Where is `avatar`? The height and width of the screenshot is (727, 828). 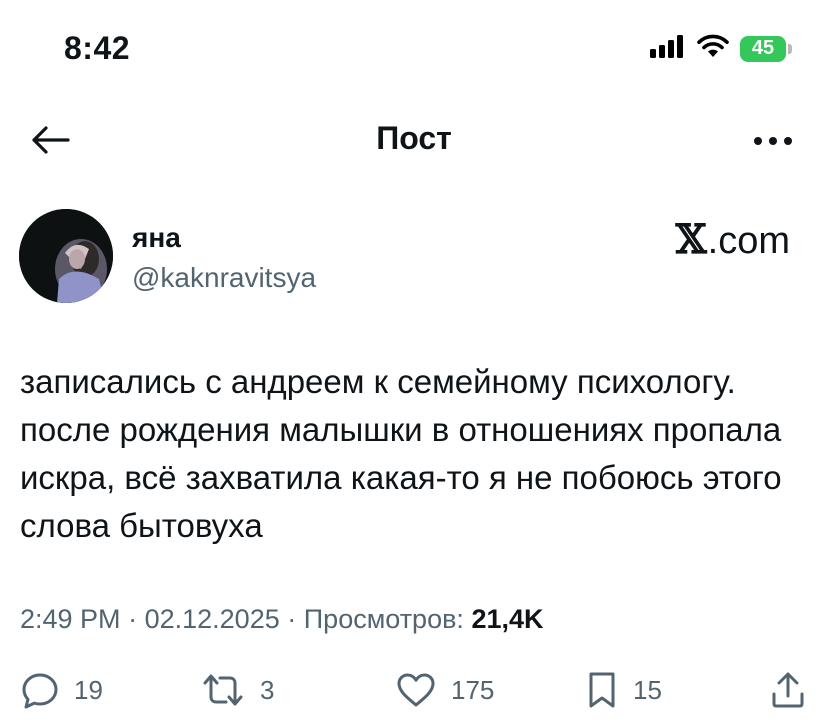
avatar is located at coordinates (66, 256).